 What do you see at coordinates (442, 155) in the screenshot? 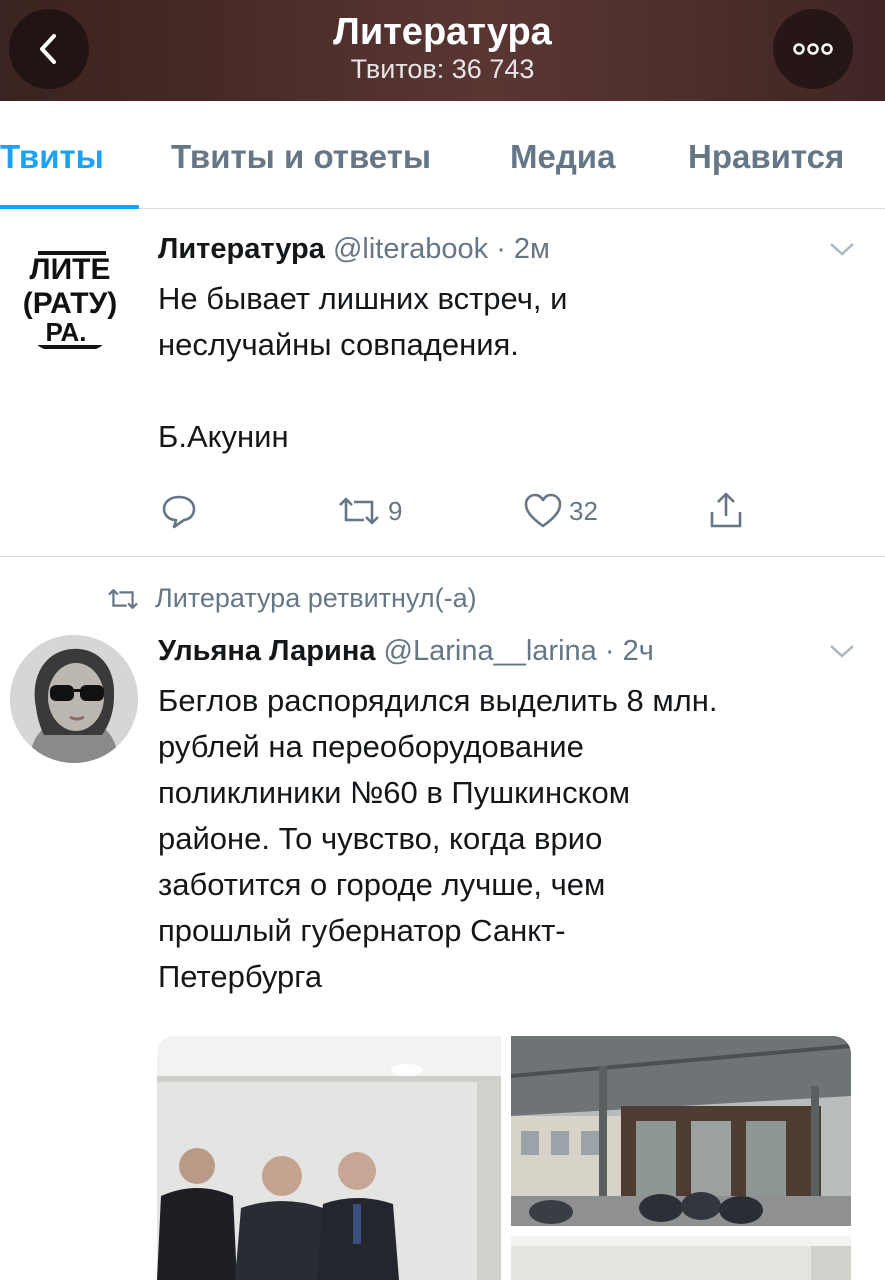
I see `profile-tabs: Твиты Твиты и ответы Медиа Нравится` at bounding box center [442, 155].